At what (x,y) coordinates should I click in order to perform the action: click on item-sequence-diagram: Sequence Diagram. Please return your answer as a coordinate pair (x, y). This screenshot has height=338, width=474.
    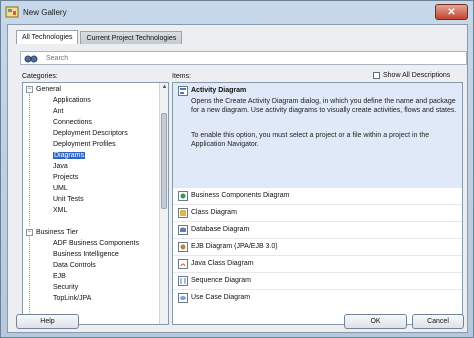
    Looking at the image, I should click on (317, 280).